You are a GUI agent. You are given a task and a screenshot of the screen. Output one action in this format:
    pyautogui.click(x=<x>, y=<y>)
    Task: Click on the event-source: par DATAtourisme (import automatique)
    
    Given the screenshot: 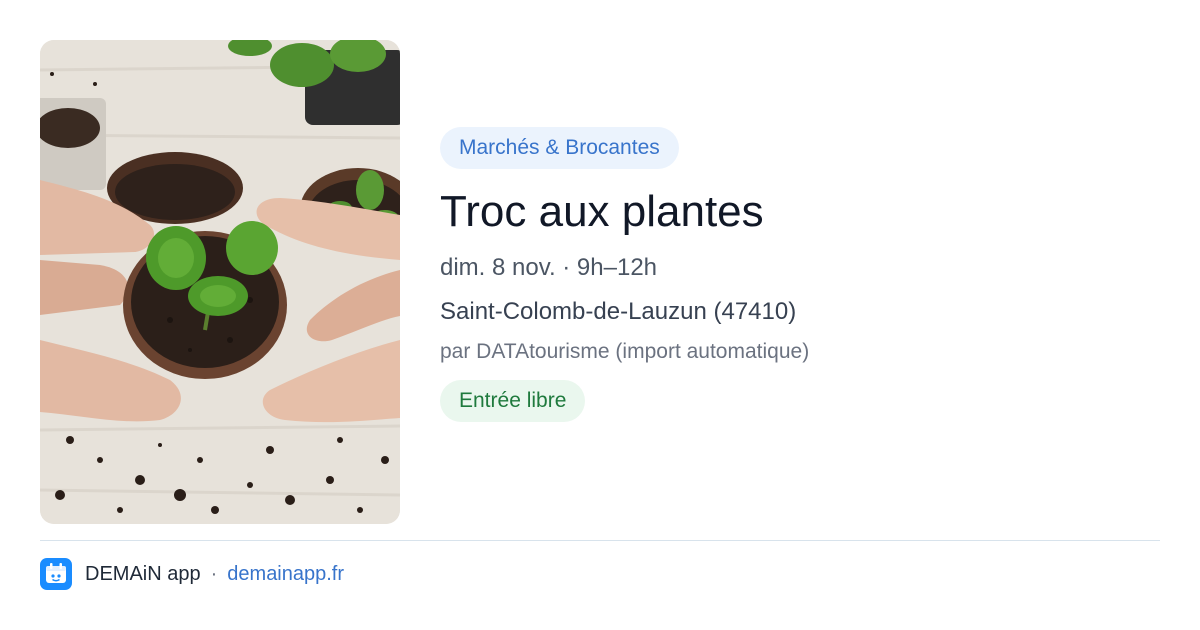 What is the action you would take?
    pyautogui.click(x=625, y=351)
    